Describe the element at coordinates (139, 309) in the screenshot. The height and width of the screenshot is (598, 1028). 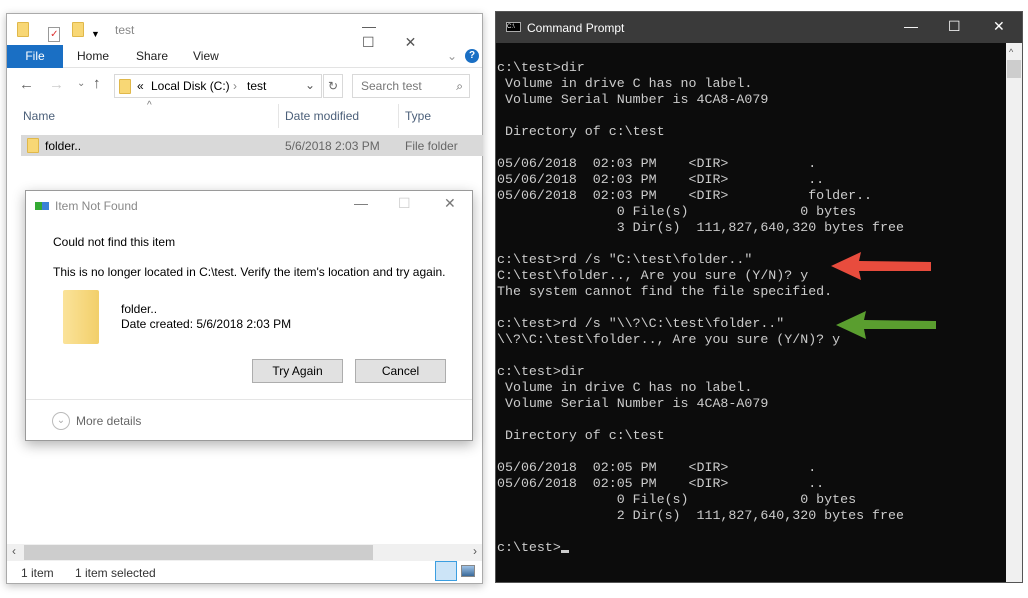
I see `dialog-item-name: folder..` at that location.